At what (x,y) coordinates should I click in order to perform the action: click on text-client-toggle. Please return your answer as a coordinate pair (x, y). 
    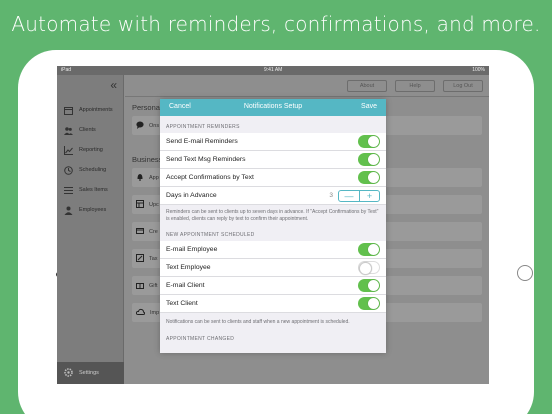
    Looking at the image, I should click on (369, 303).